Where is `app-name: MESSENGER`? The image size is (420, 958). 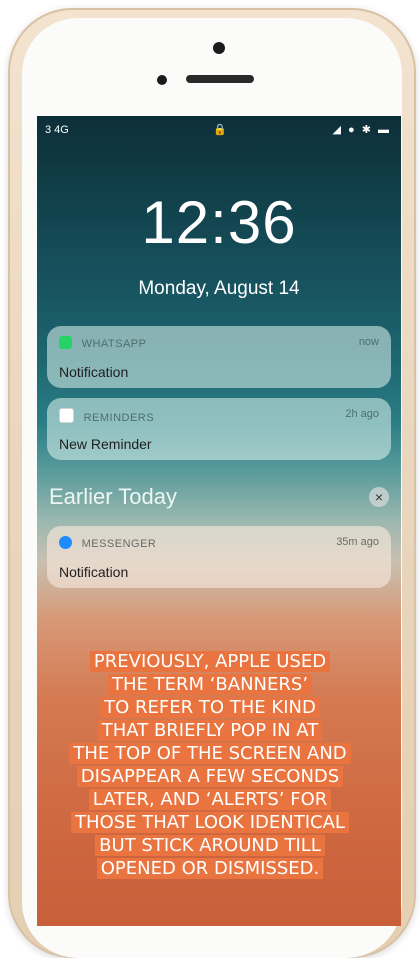 app-name: MESSENGER is located at coordinates (119, 544).